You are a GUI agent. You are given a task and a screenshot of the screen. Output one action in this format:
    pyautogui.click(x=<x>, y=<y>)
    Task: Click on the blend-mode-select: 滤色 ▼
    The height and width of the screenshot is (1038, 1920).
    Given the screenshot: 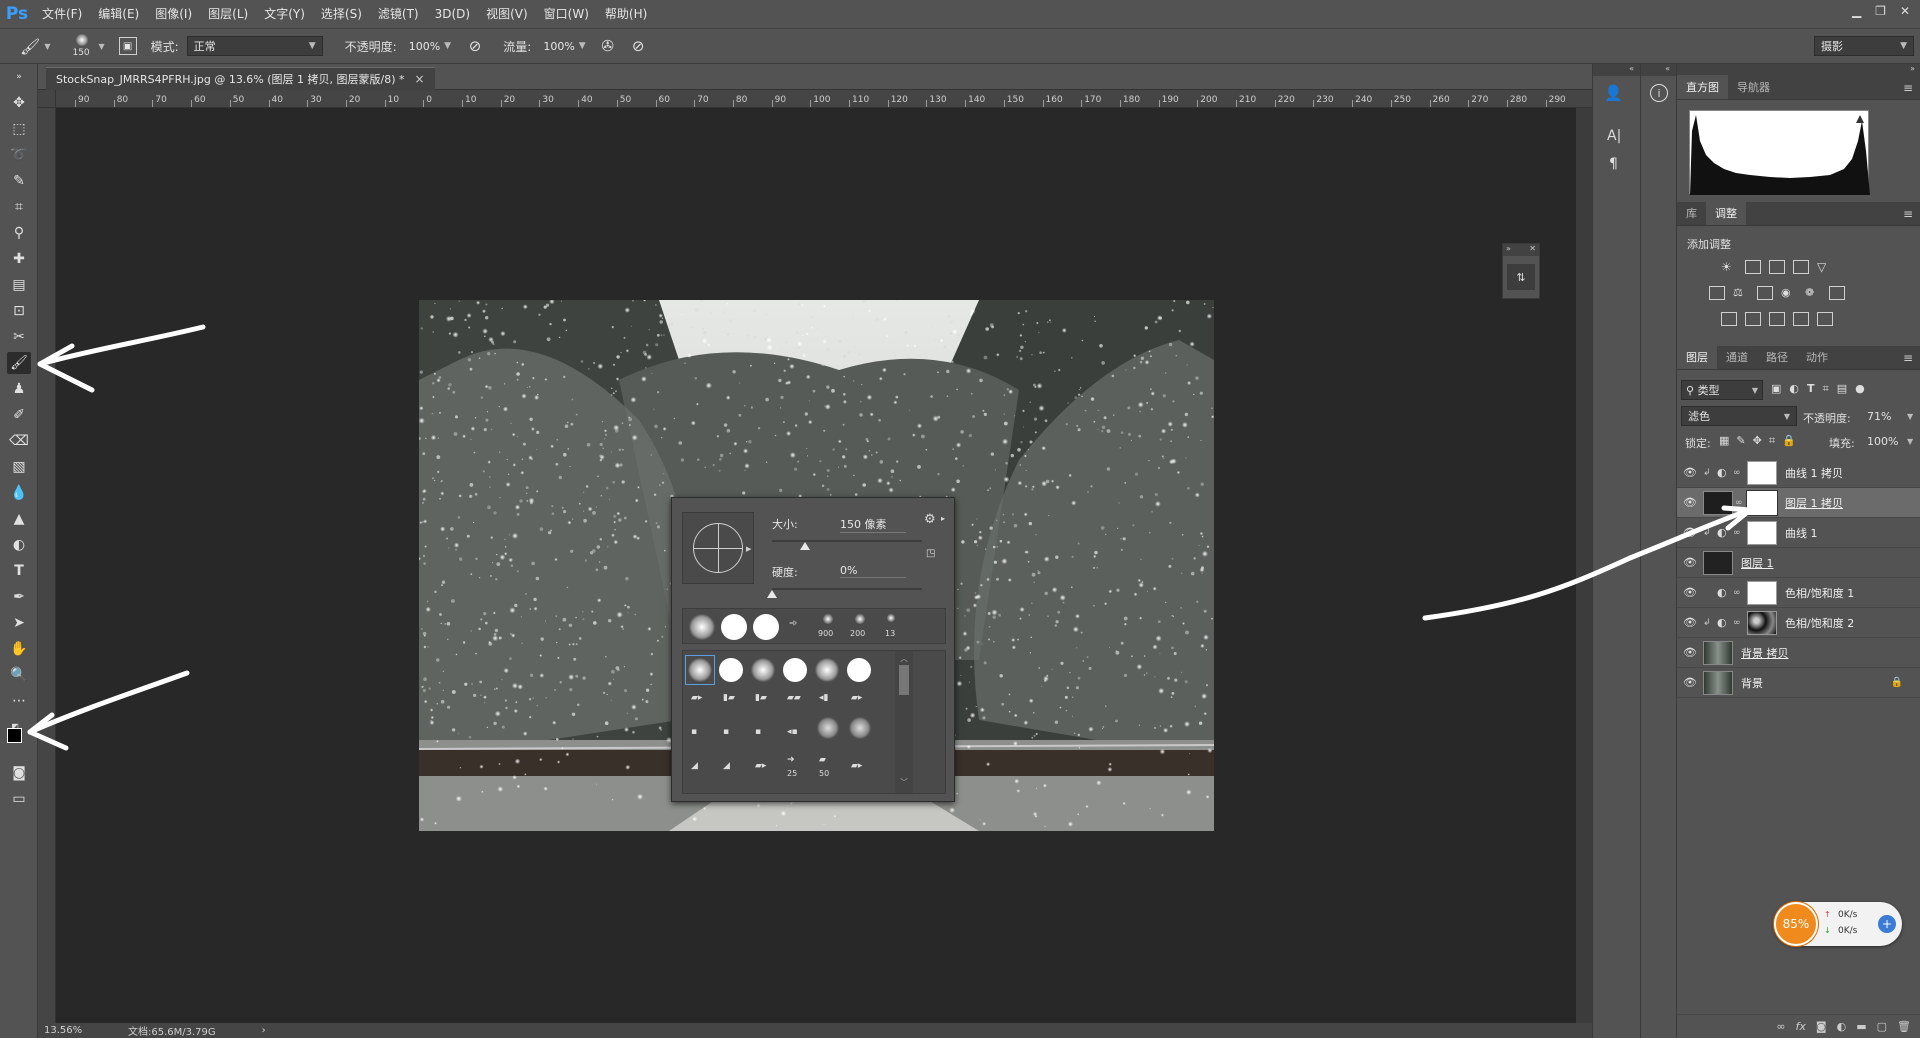 What is the action you would take?
    pyautogui.click(x=1739, y=416)
    